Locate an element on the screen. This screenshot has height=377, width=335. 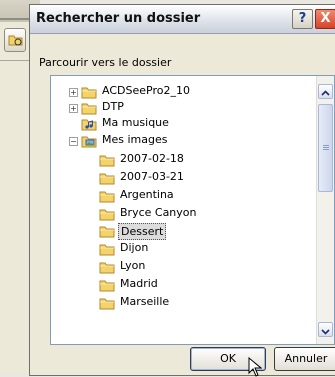
tree-item: + ACDSeePro2_10 is located at coordinates (183, 92).